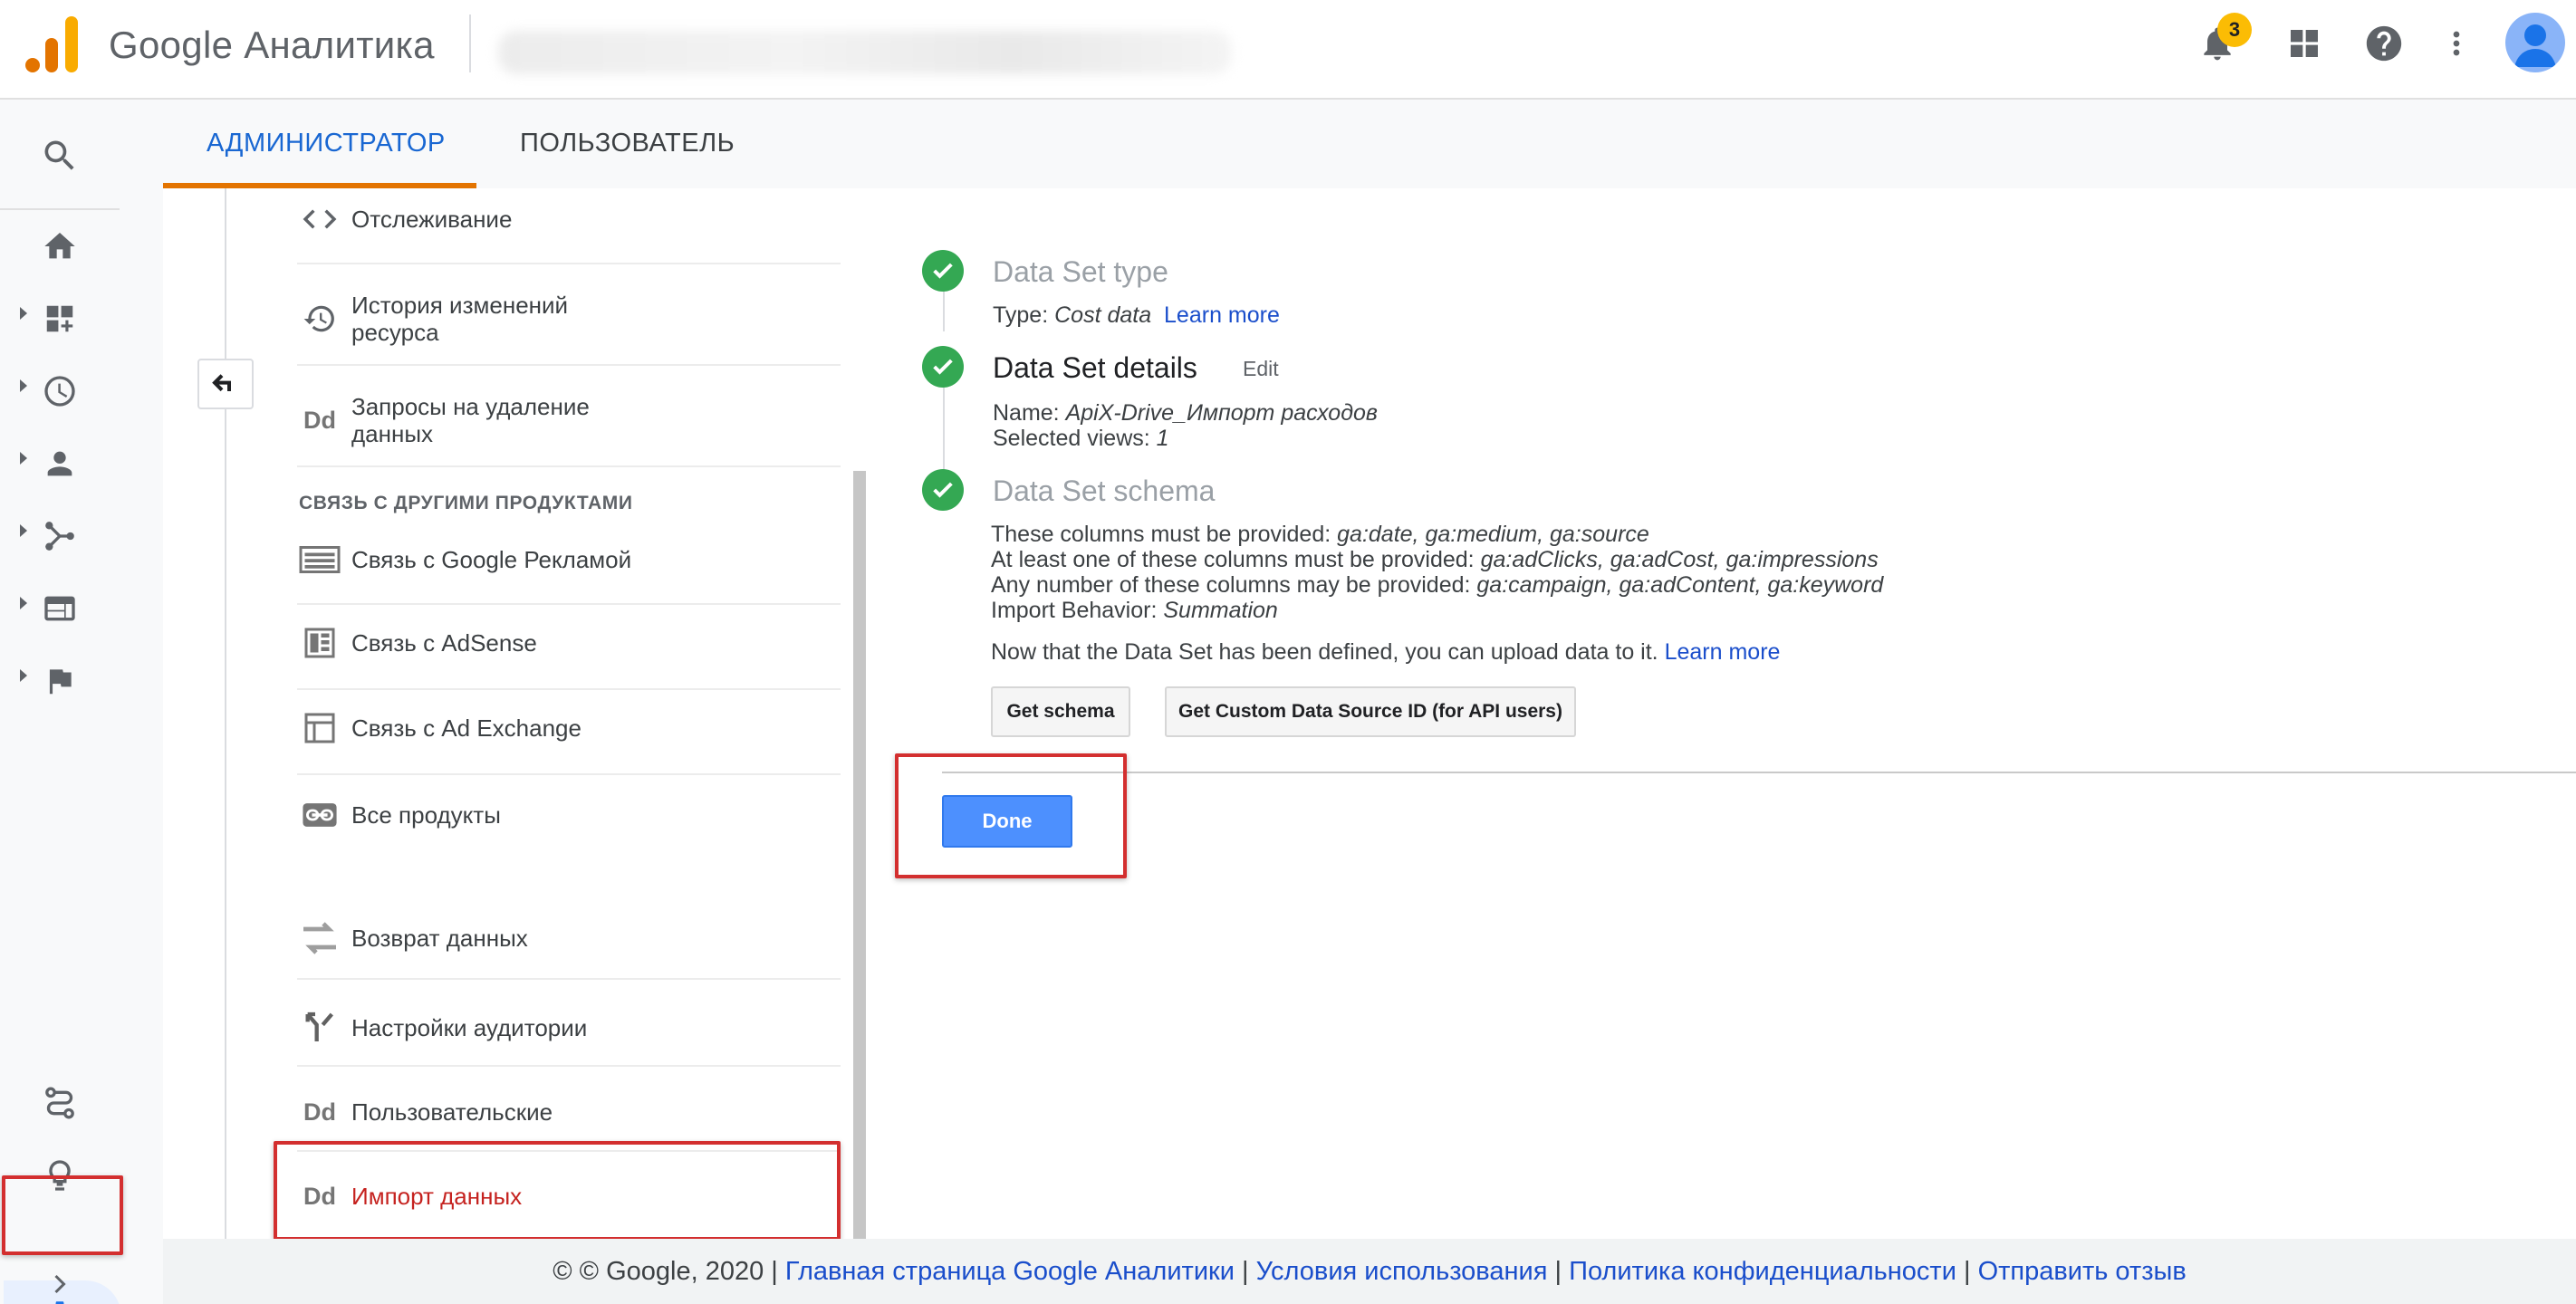  I want to click on tab-administrator: АДМИНИСТРАТОР, so click(326, 144).